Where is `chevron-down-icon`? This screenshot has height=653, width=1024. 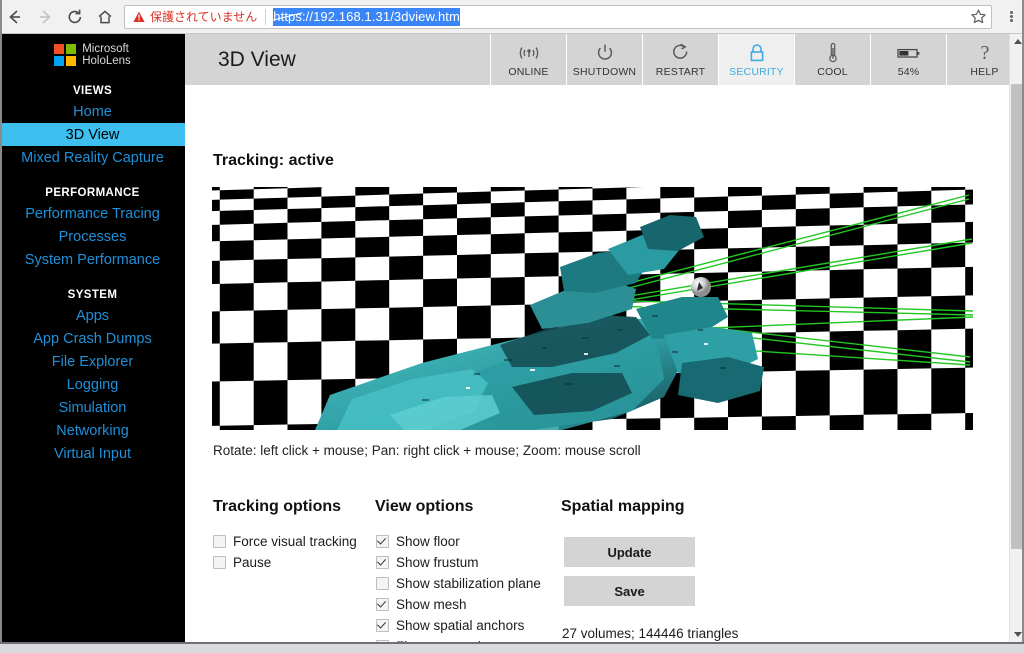 chevron-down-icon is located at coordinates (1017, 634).